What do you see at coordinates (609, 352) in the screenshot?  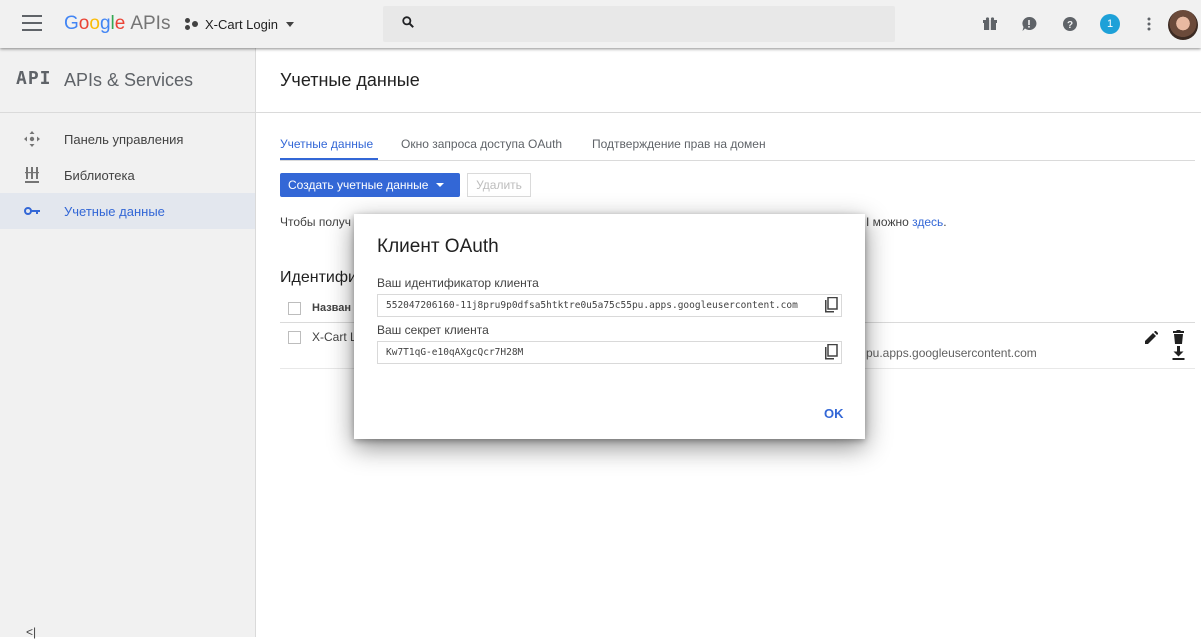 I see `client-secret-field: Kw7T1qG-e10qAXgcQcr7H28M` at bounding box center [609, 352].